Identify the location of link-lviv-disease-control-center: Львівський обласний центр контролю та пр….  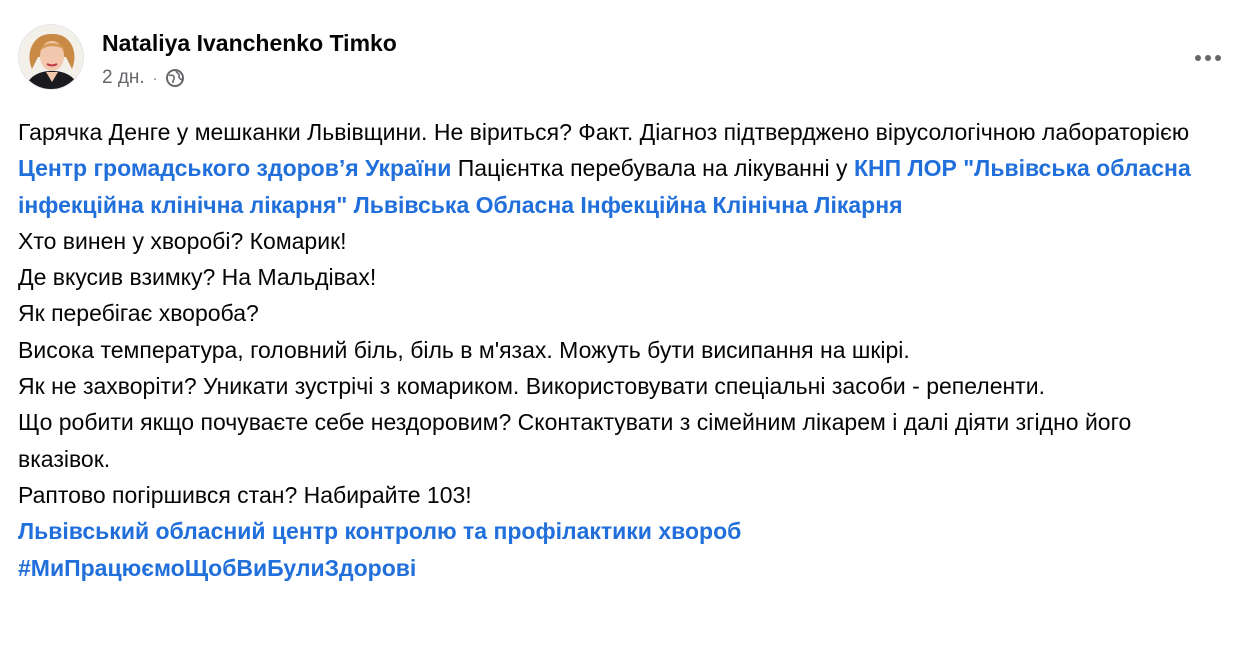
(379, 531).